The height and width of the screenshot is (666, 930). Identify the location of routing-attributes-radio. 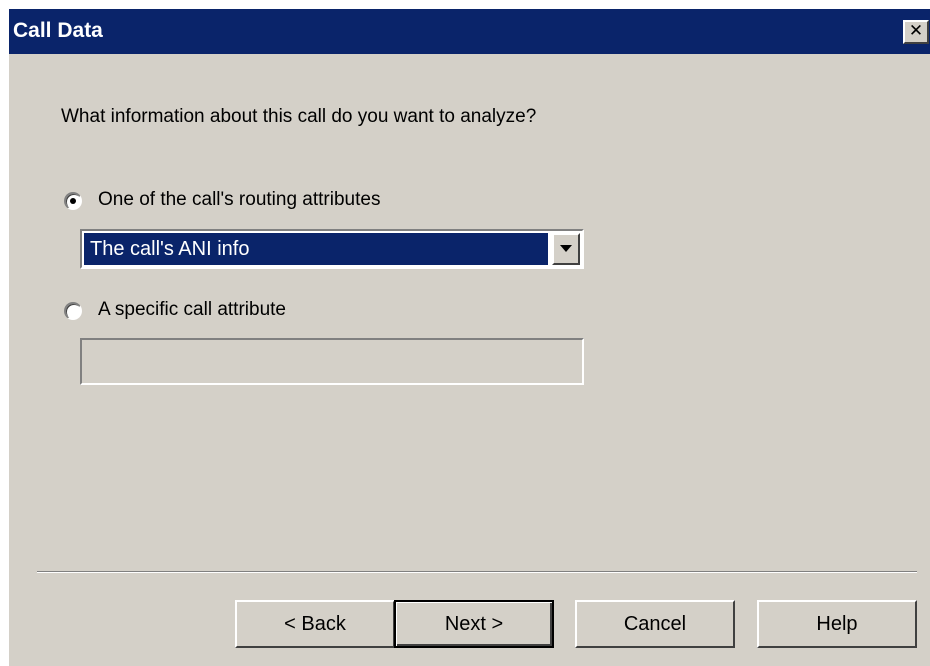
(73, 201).